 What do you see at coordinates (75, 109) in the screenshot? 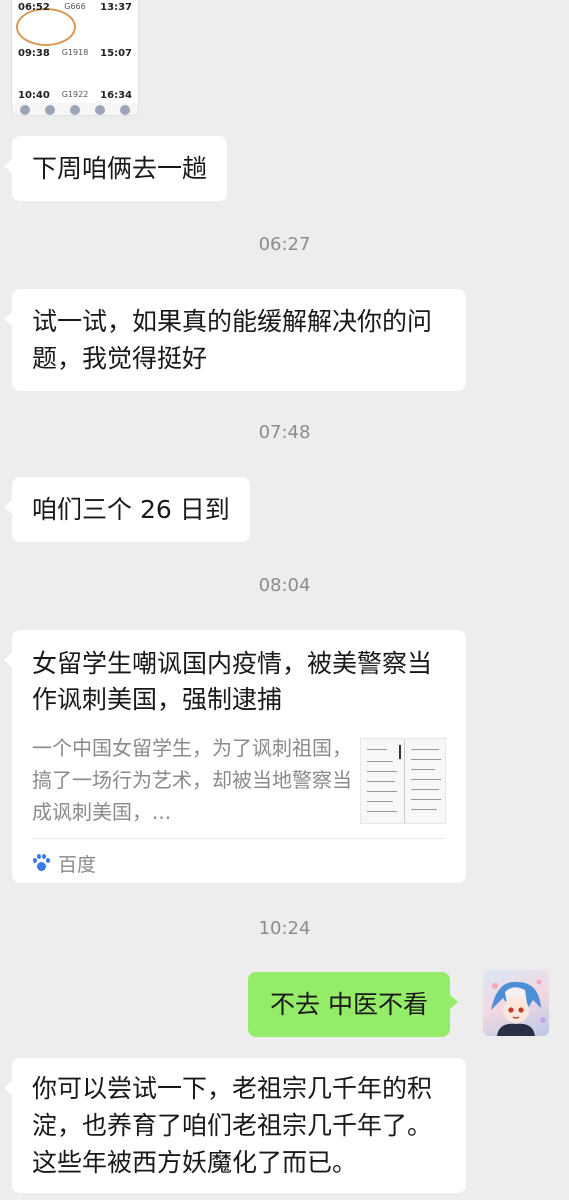
I see `app-tab-bar` at bounding box center [75, 109].